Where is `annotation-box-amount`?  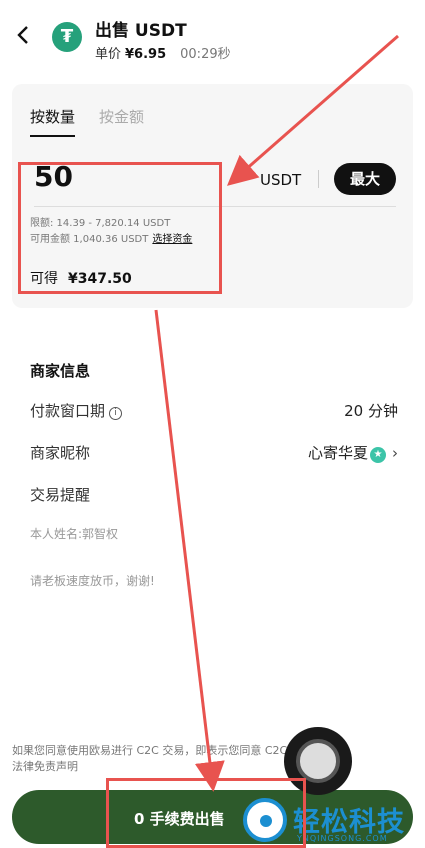
annotation-box-amount is located at coordinates (120, 228).